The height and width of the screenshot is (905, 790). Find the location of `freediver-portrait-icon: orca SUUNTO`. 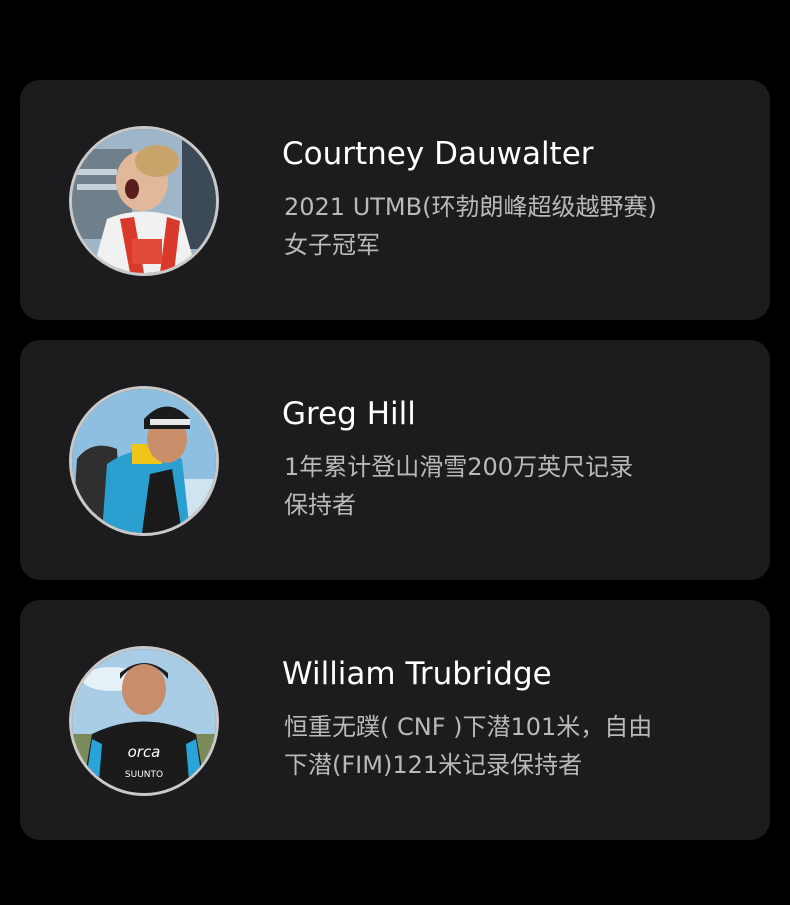

freediver-portrait-icon: orca SUUNTO is located at coordinates (144, 721).